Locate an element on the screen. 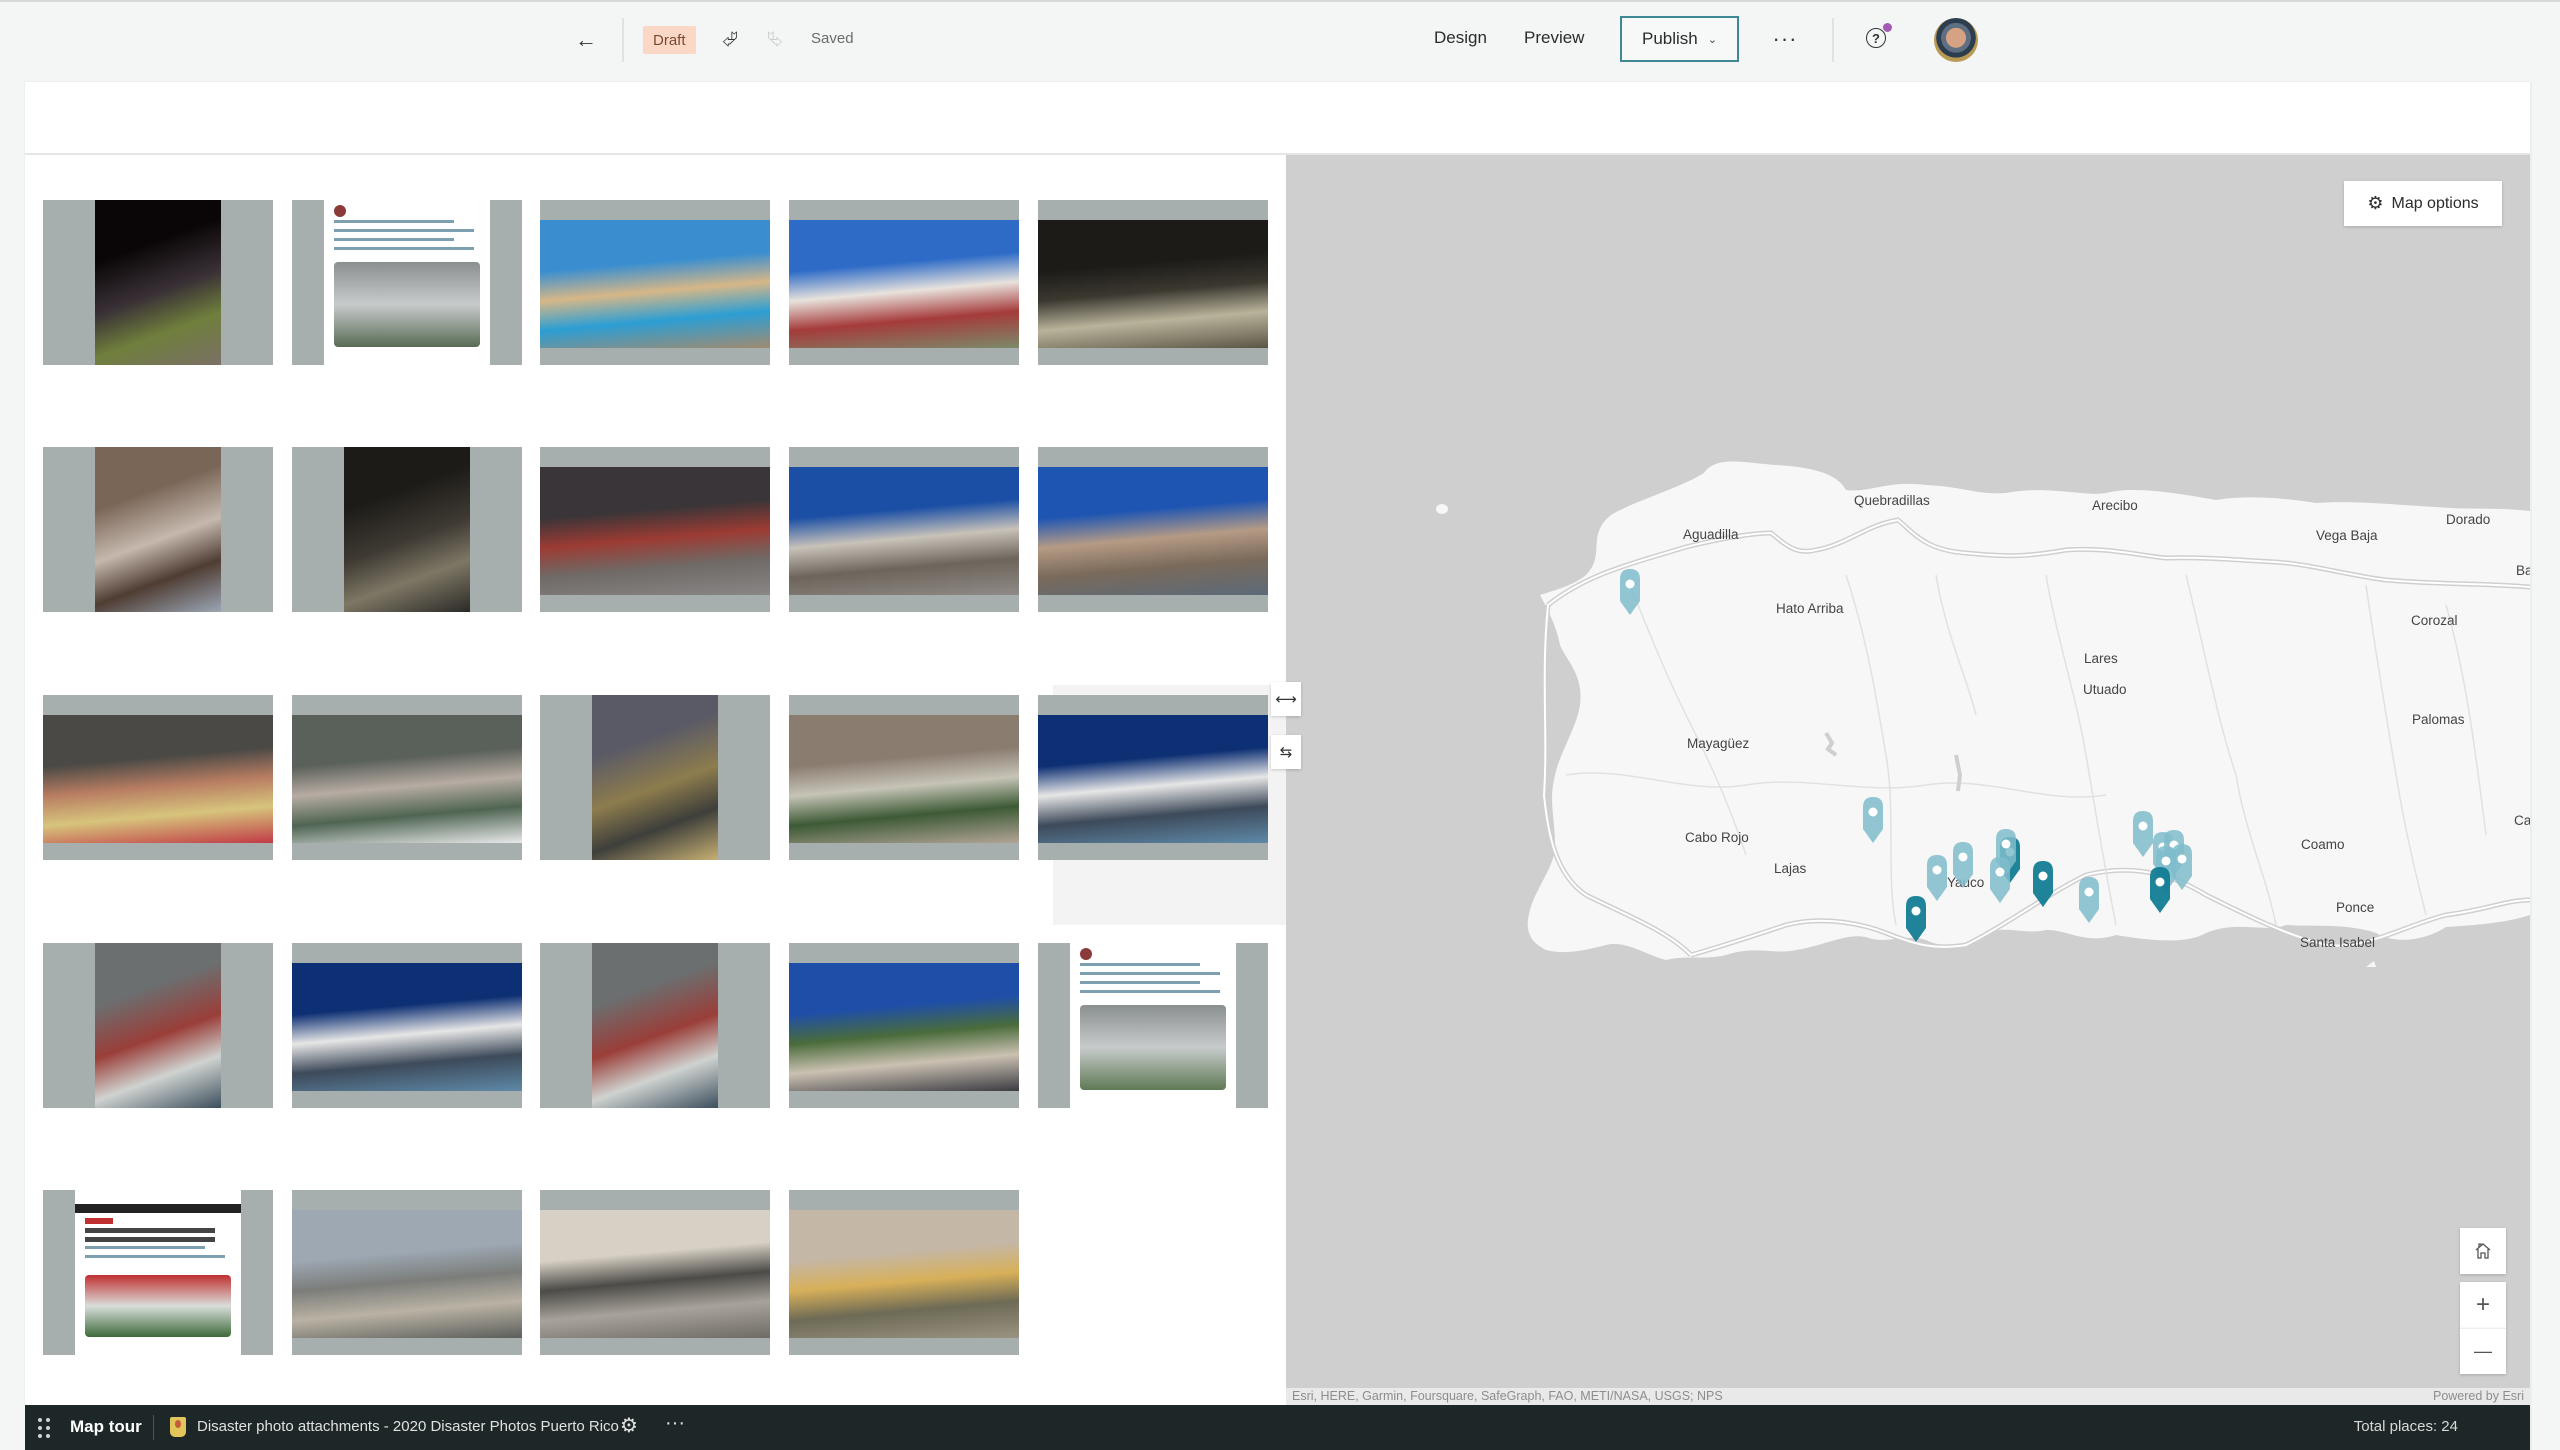 Image resolution: width=2560 pixels, height=1450 pixels. save-status: Saved is located at coordinates (832, 38).